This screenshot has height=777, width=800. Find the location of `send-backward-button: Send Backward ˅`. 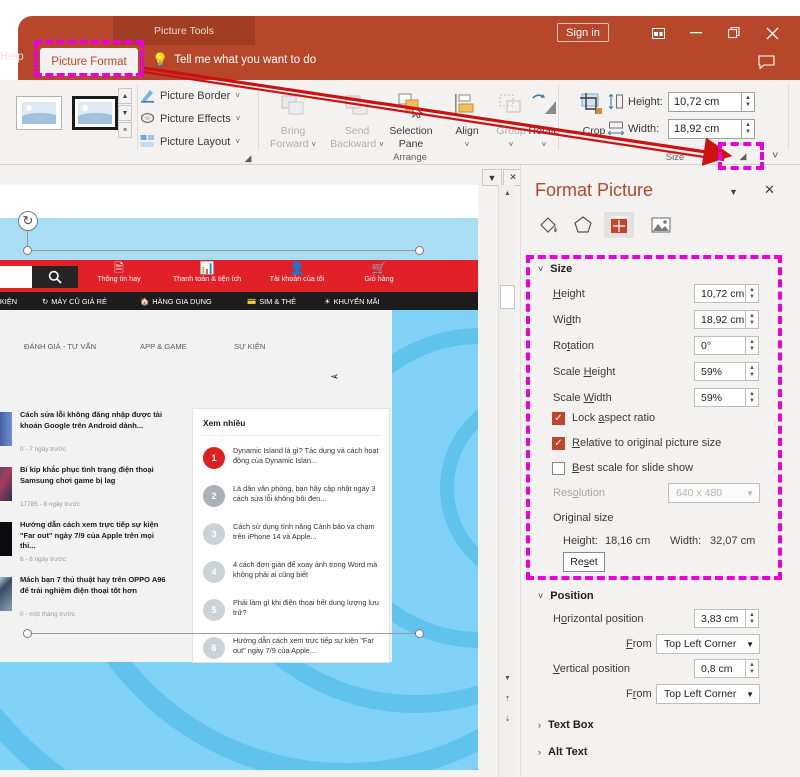

send-backward-button: Send Backward ˅ is located at coordinates (357, 121).